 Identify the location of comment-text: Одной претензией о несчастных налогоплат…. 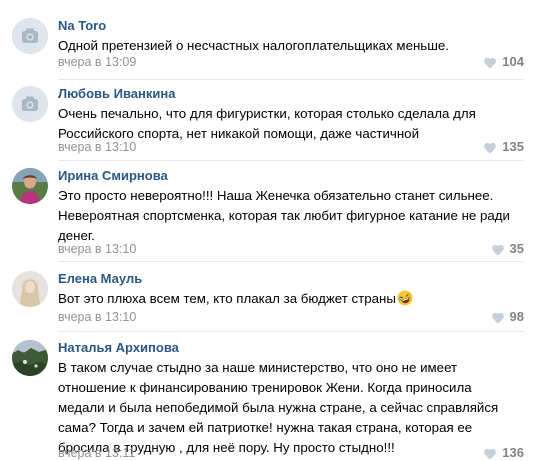
(253, 45).